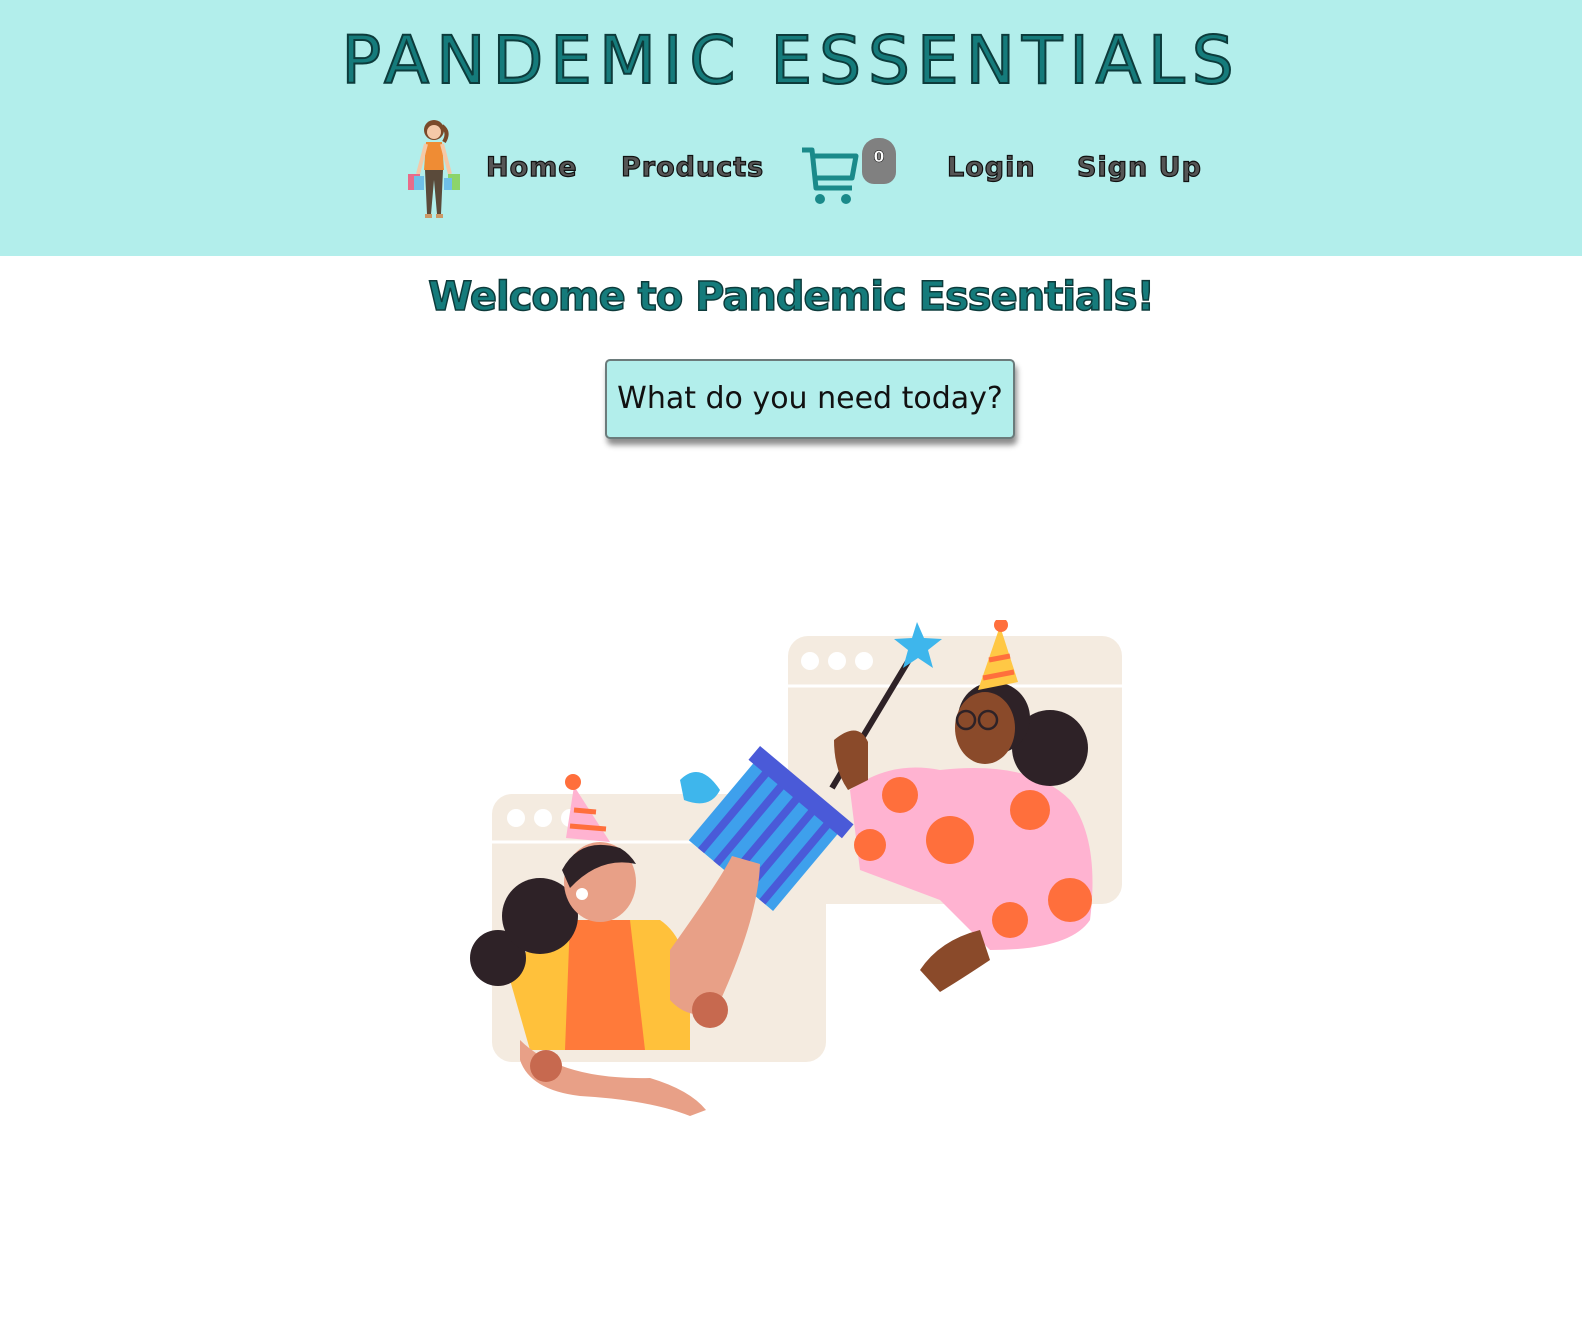 The image size is (1582, 1330). I want to click on cart-count-badge: 0, so click(879, 161).